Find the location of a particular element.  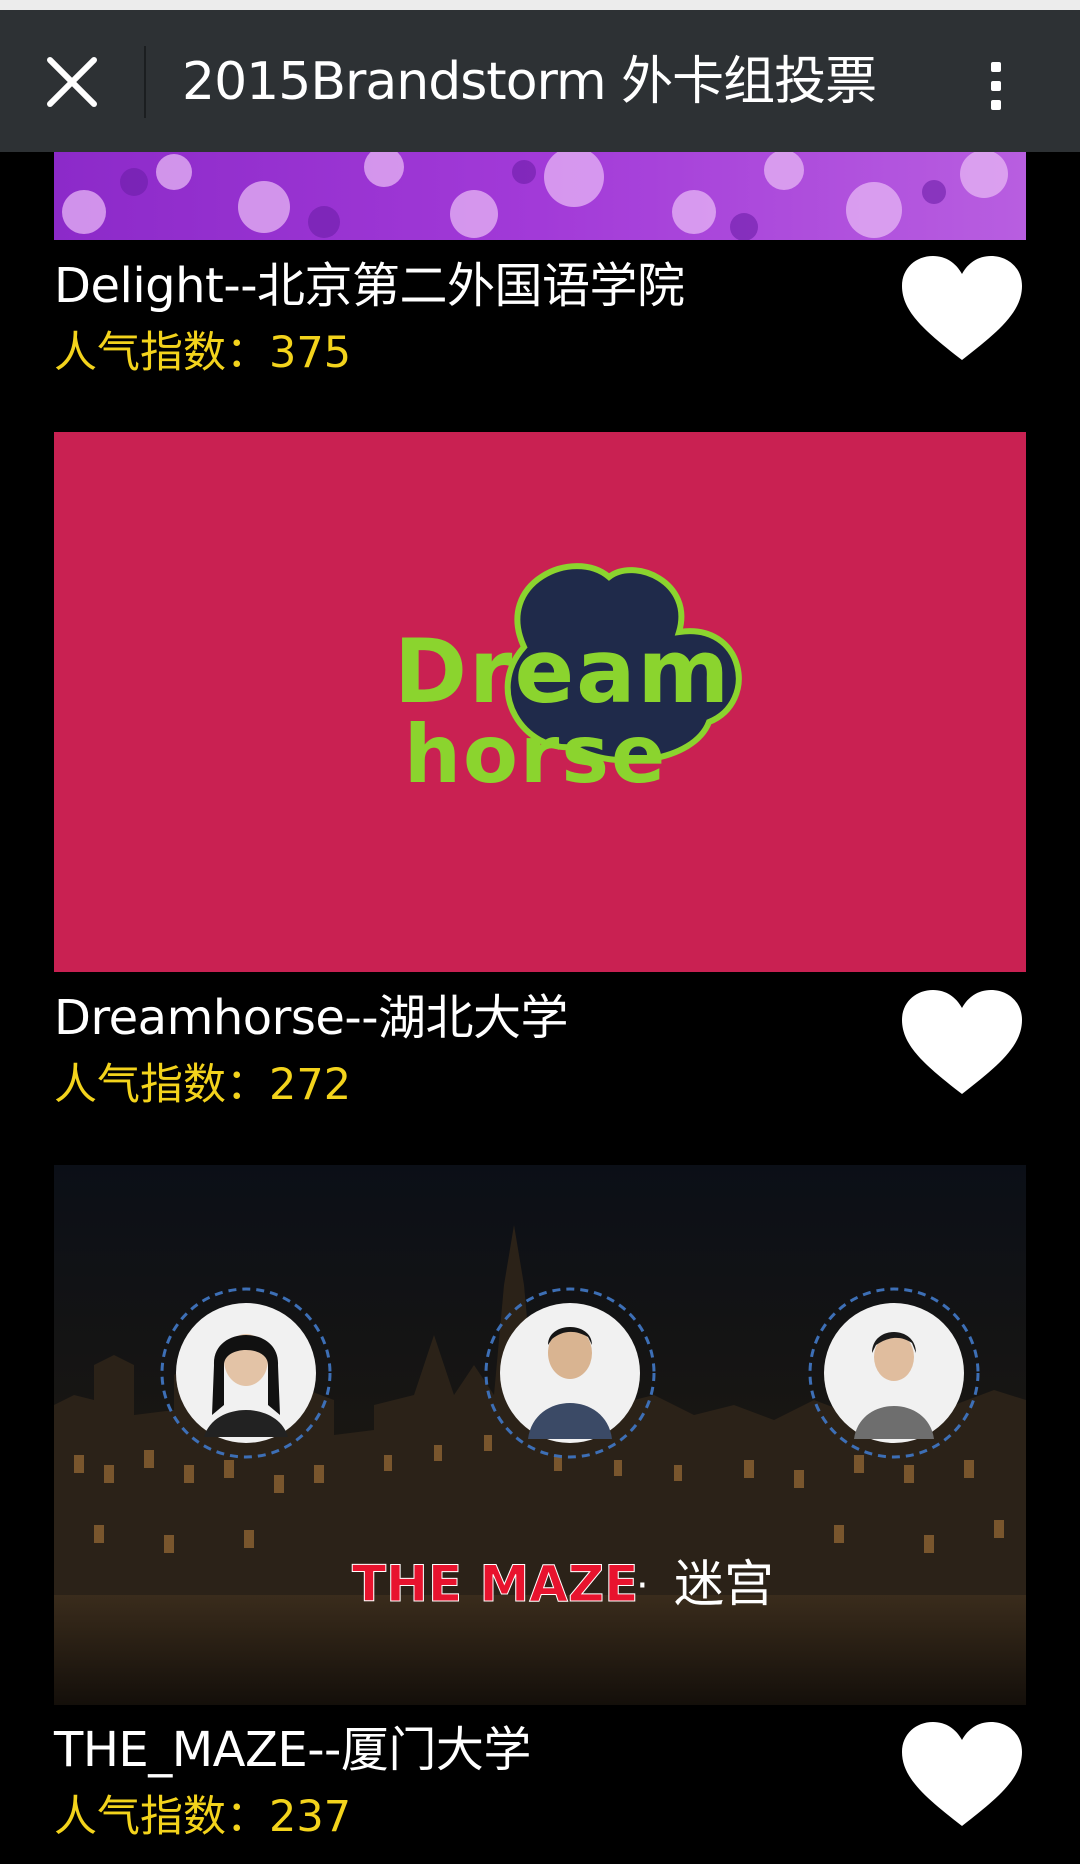

navbar-divider is located at coordinates (145, 82).